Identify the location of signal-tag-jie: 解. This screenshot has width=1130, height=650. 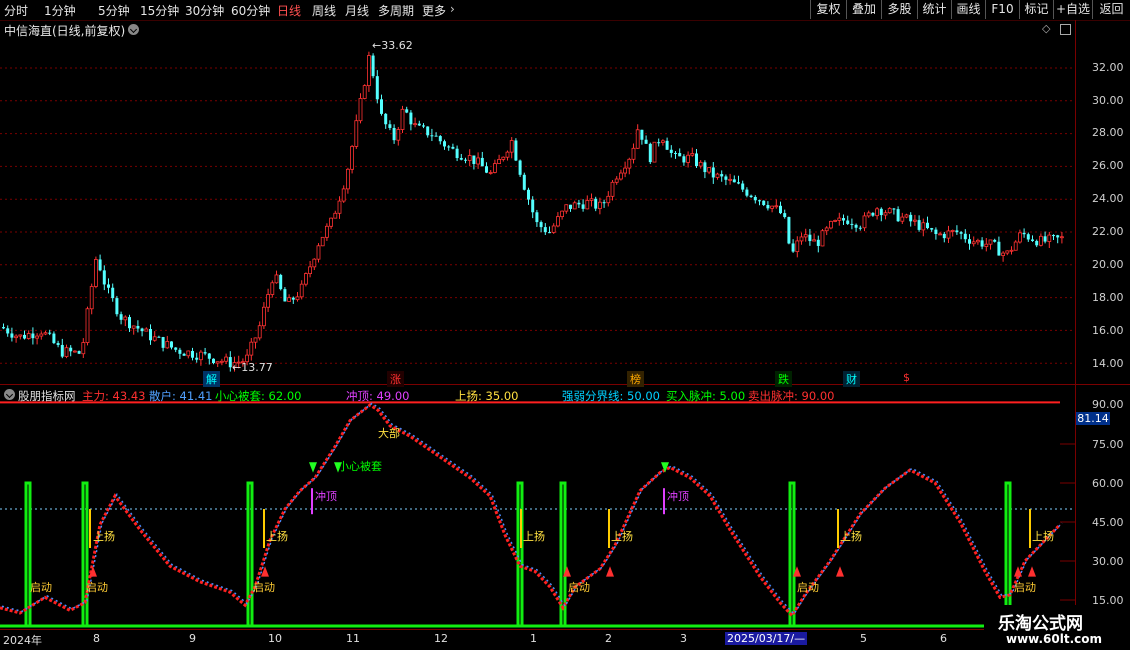
(211, 379).